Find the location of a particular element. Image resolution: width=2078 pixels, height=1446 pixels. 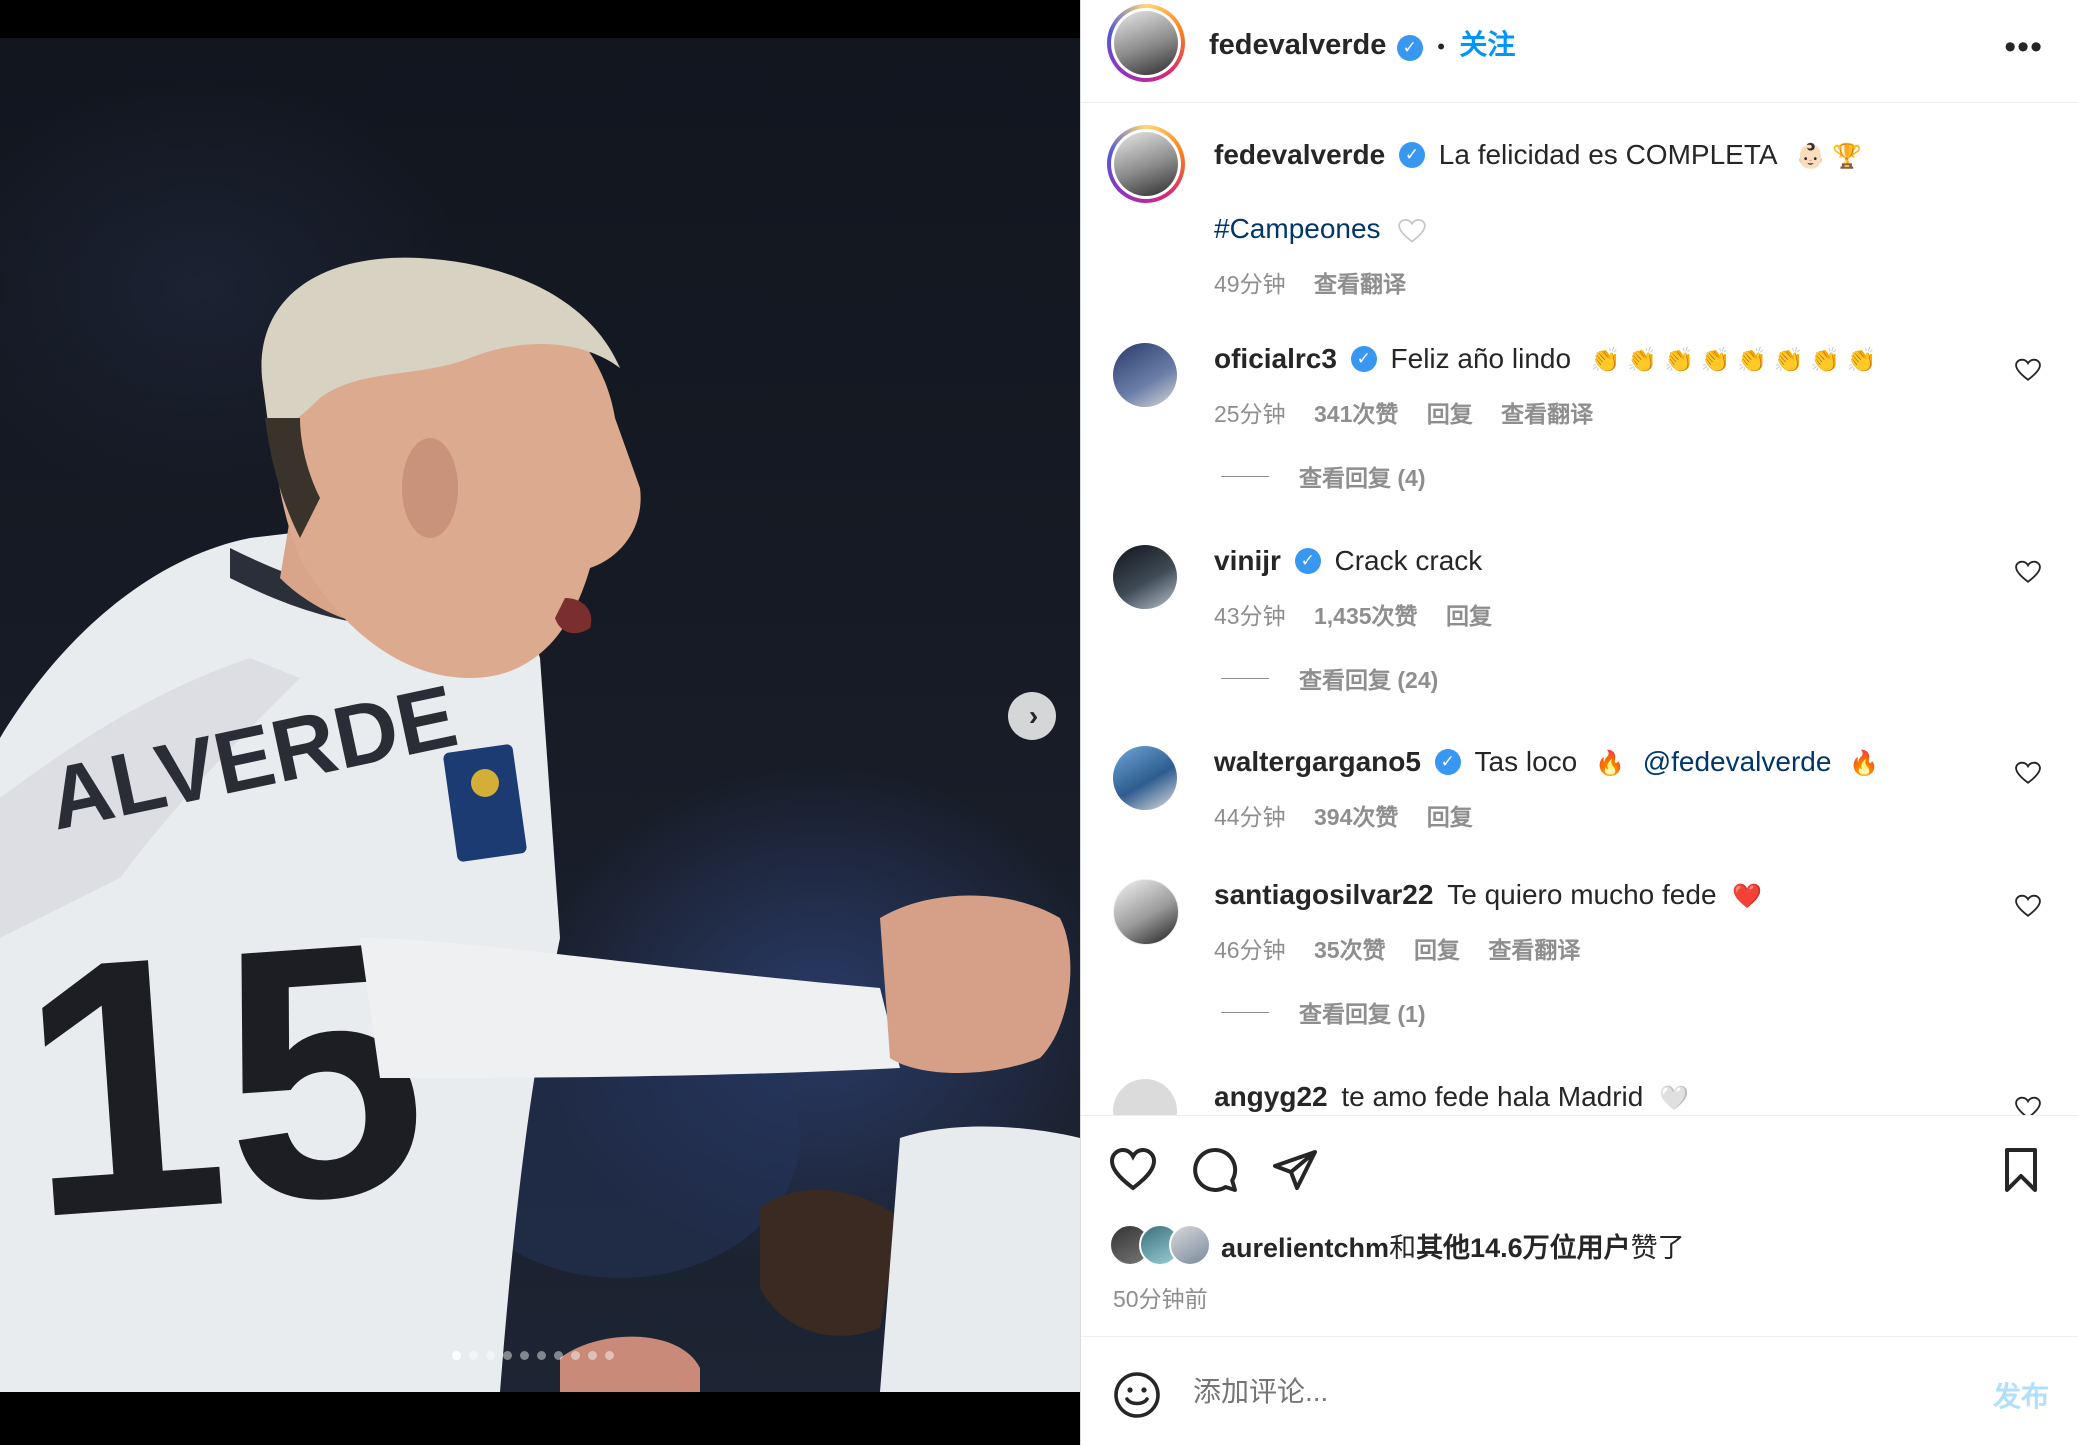

carousel-next-button: › is located at coordinates (1032, 716).